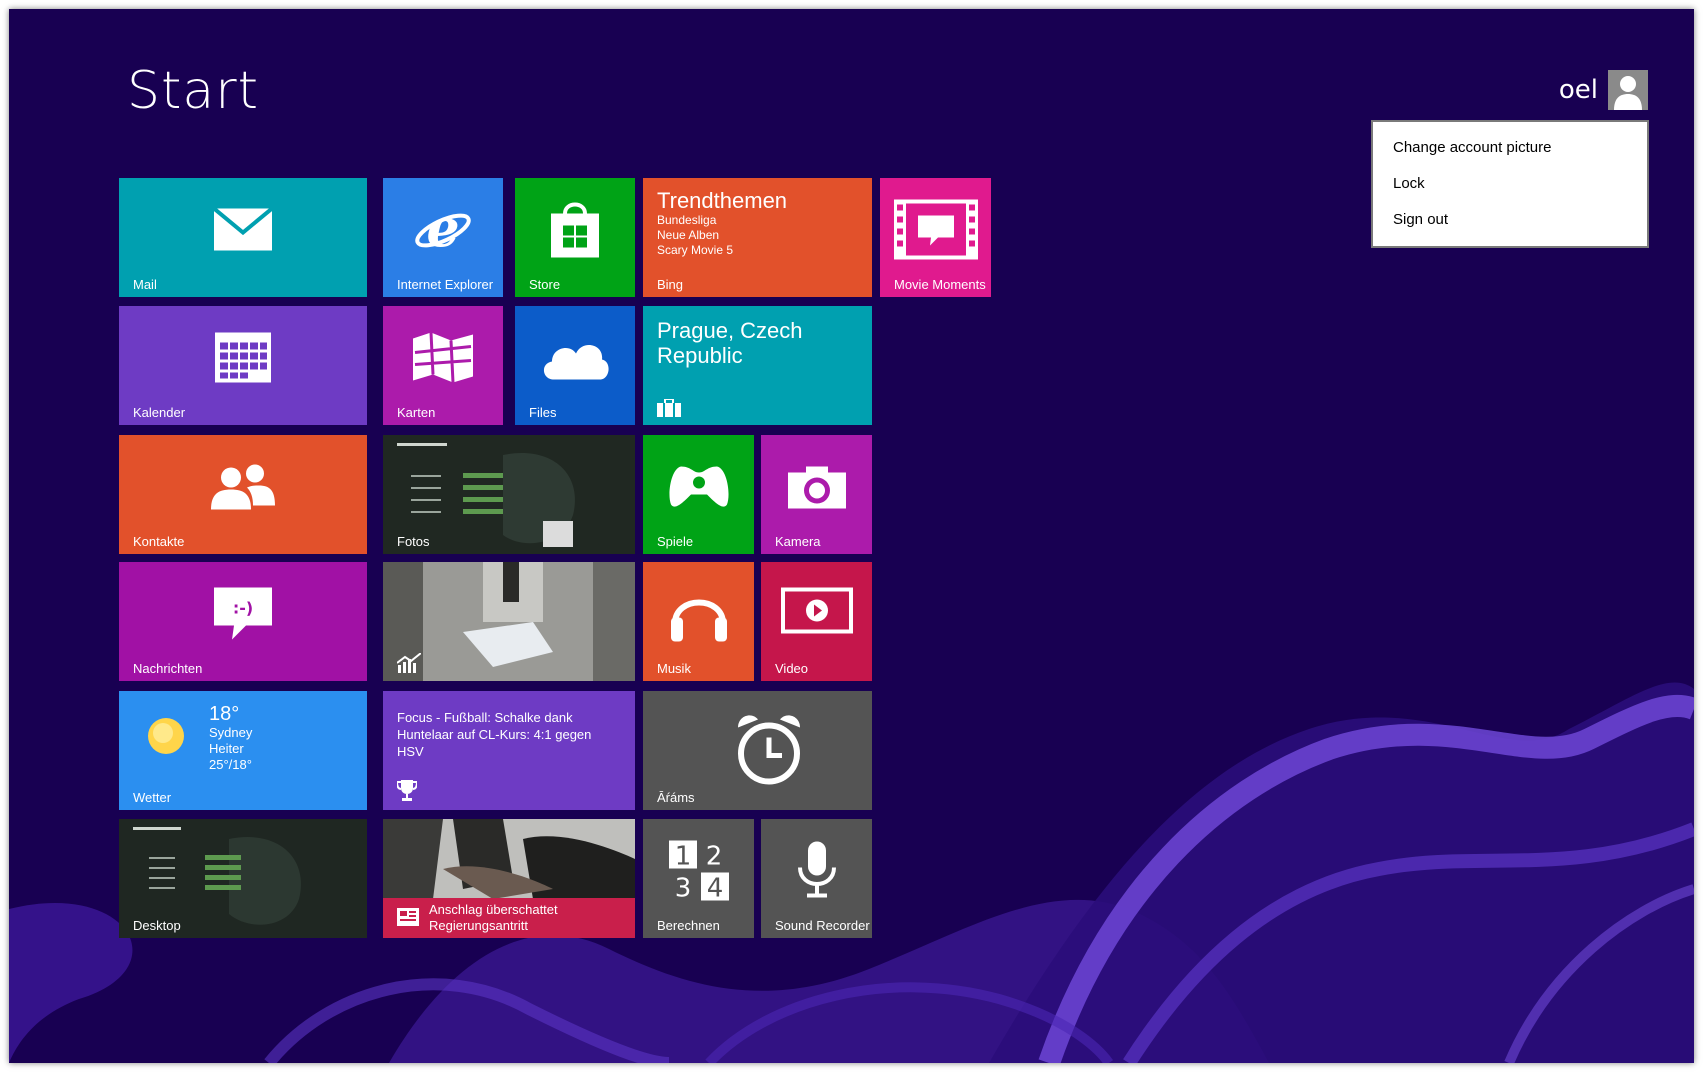 Image resolution: width=1703 pixels, height=1073 pixels. I want to click on user-account: oel, so click(1603, 90).